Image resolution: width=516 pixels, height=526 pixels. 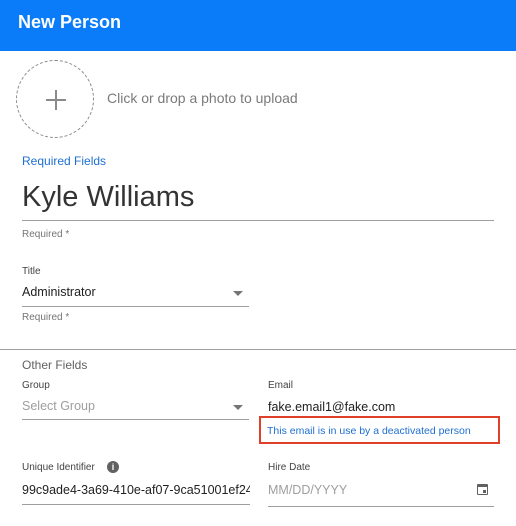 What do you see at coordinates (59, 292) in the screenshot?
I see `title-select: Administrator` at bounding box center [59, 292].